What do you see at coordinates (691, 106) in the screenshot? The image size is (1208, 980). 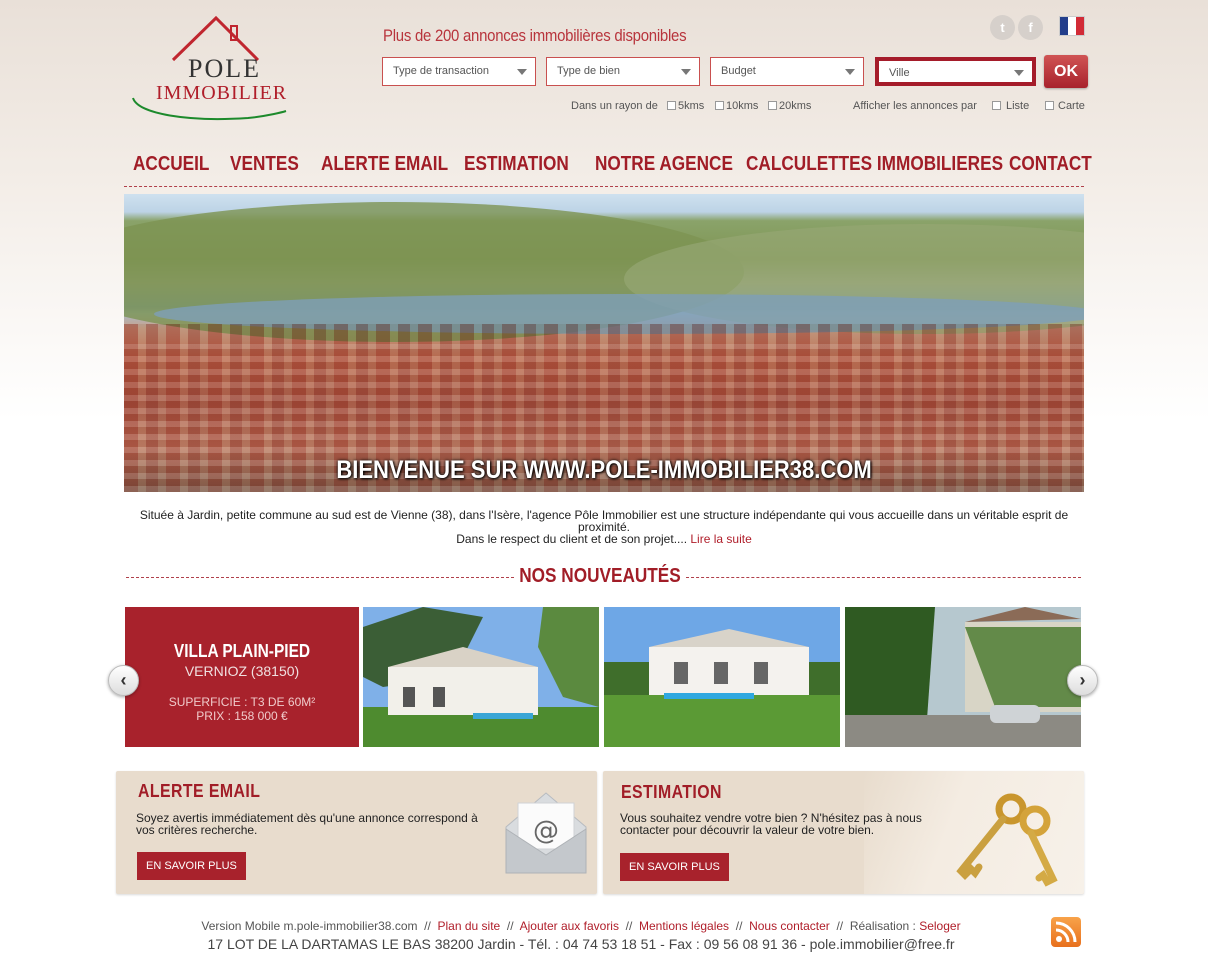 I see `radius-5km-label: 5kms` at bounding box center [691, 106].